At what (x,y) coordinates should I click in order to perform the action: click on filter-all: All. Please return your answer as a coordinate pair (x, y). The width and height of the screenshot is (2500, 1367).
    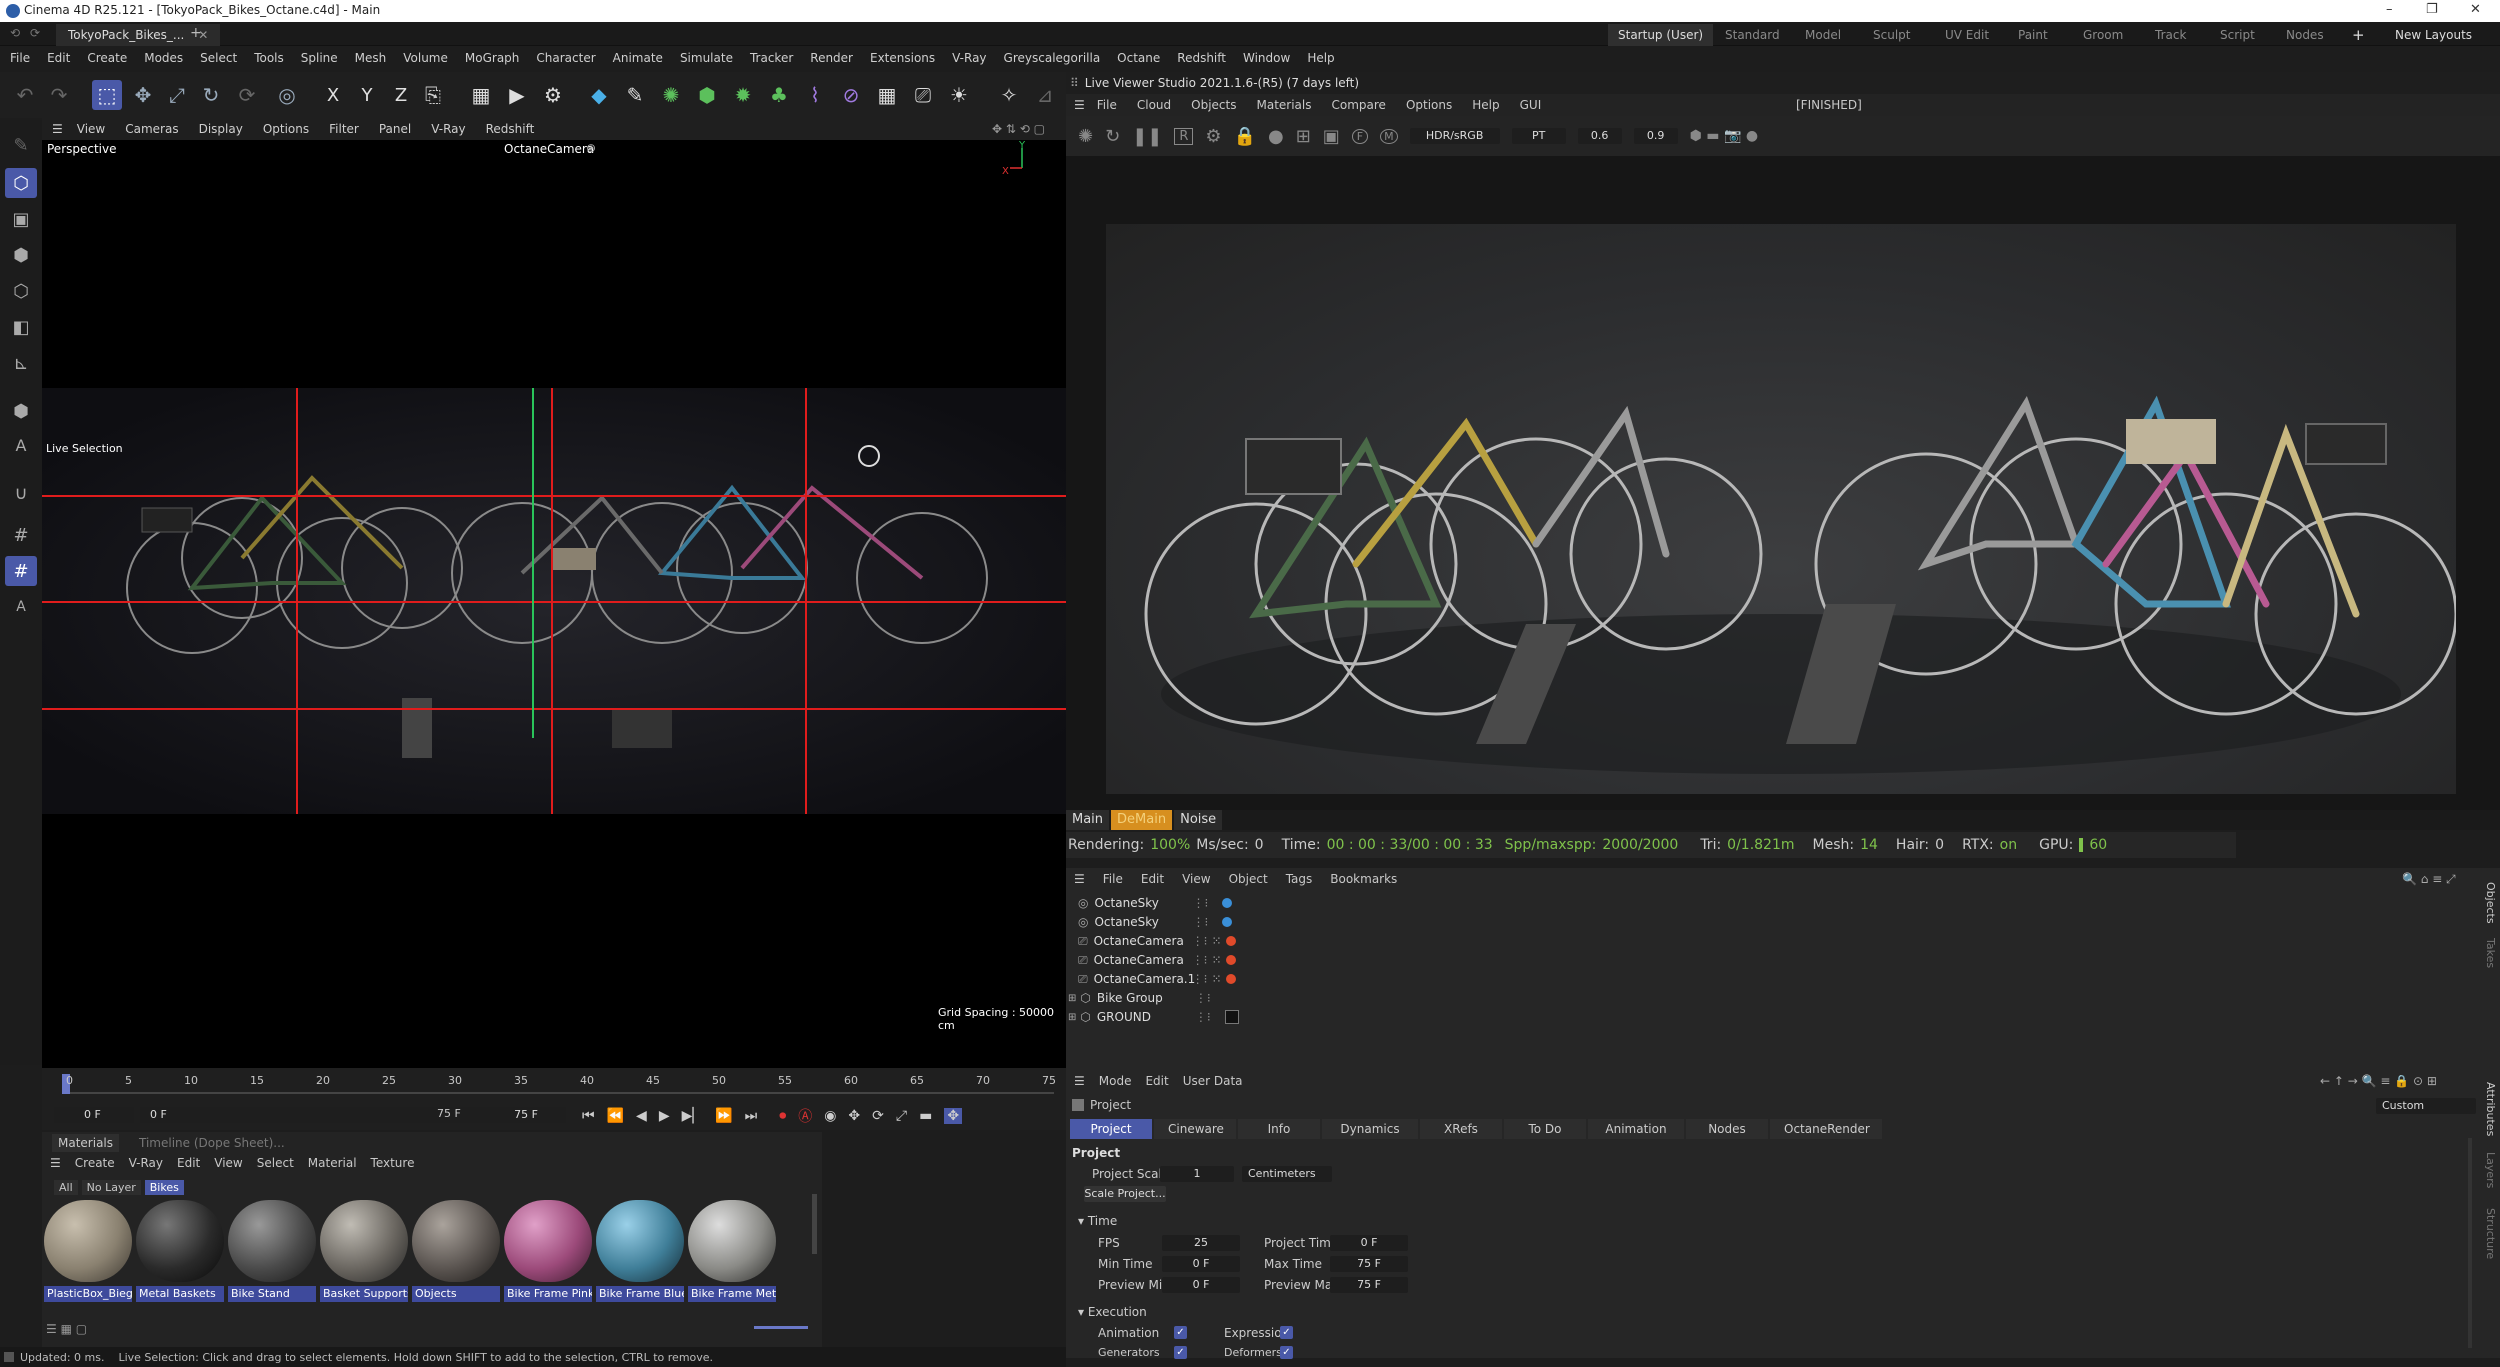
    Looking at the image, I should click on (66, 1187).